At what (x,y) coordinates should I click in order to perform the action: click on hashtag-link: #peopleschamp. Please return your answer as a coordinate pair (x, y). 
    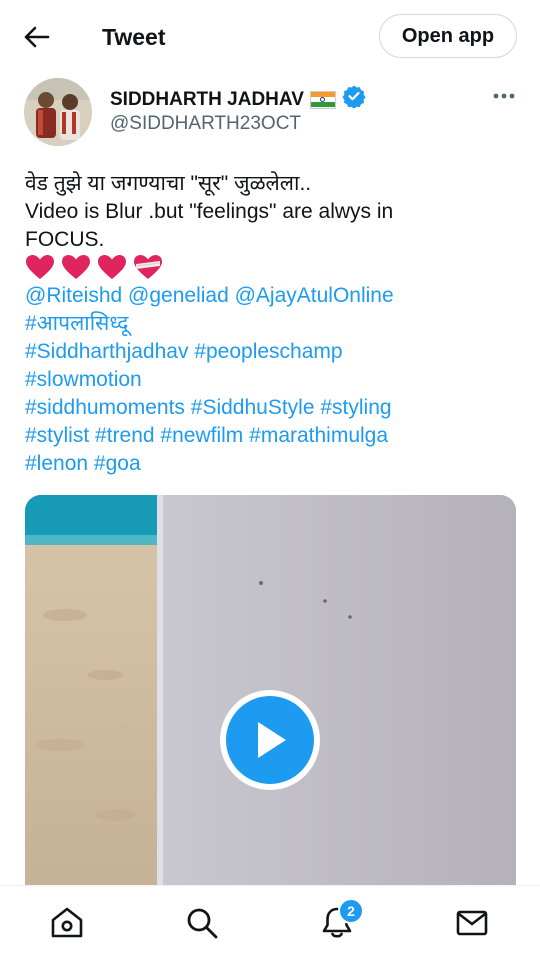
    Looking at the image, I should click on (268, 351).